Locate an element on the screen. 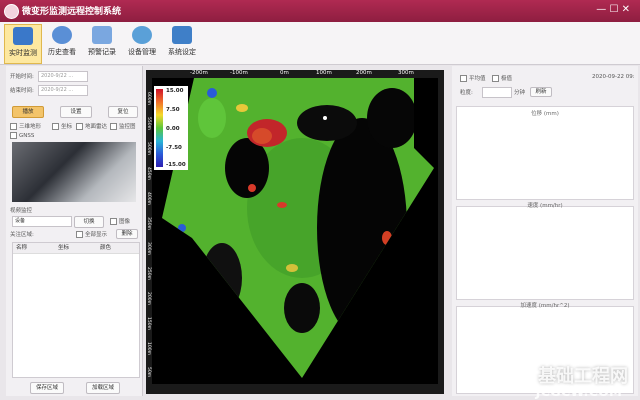 The image size is (640, 400). check-average-label: 平均值 is located at coordinates (477, 79).